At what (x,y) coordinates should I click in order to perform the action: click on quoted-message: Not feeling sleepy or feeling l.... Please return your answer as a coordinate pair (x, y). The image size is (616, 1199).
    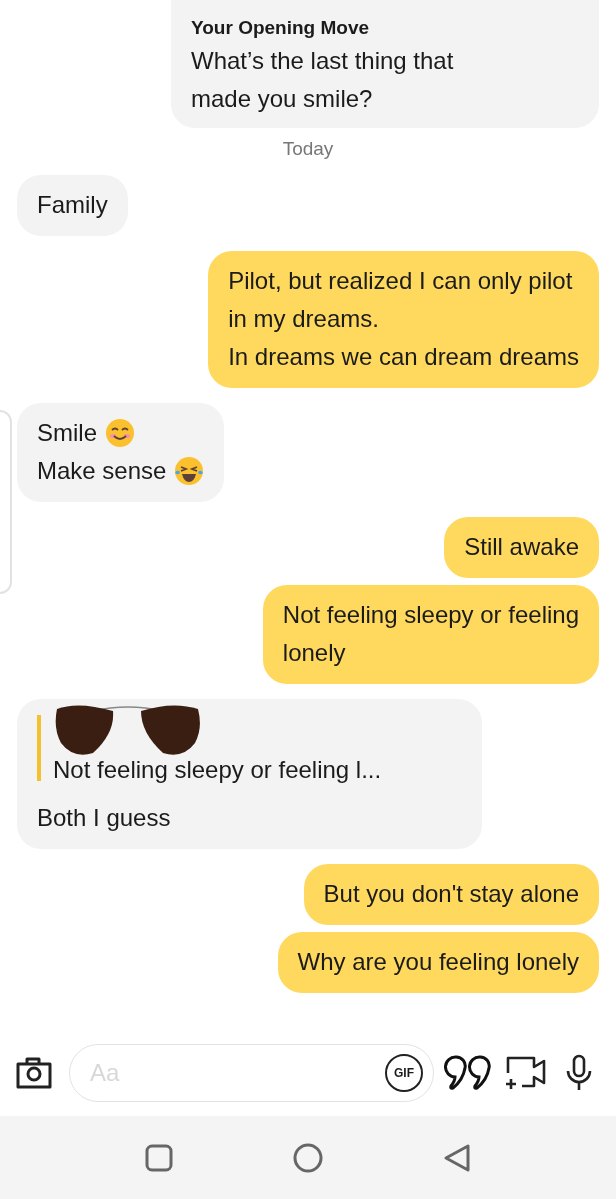
    Looking at the image, I should click on (217, 770).